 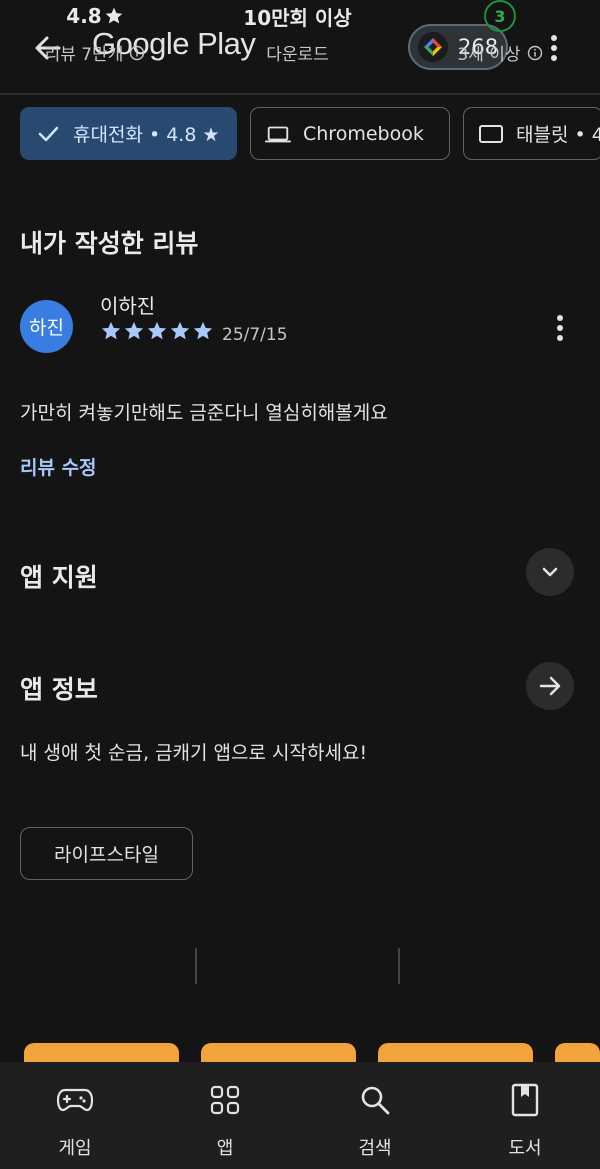 What do you see at coordinates (109, 243) in the screenshot?
I see `my-review-heading: 내가 작성한 리뷰` at bounding box center [109, 243].